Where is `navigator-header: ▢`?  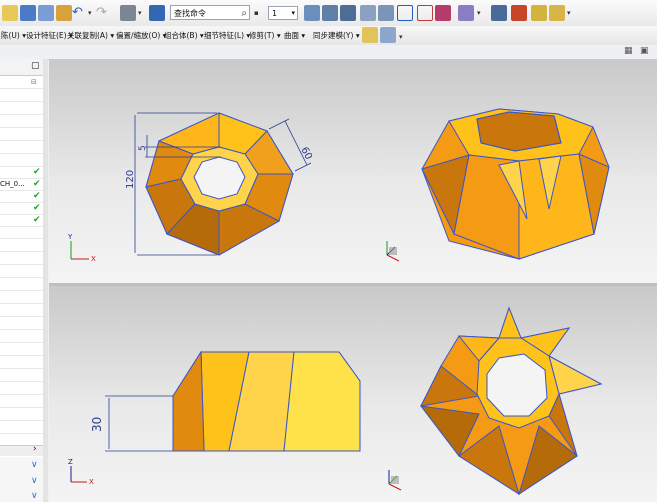
navigator-header: ▢ is located at coordinates (21, 67).